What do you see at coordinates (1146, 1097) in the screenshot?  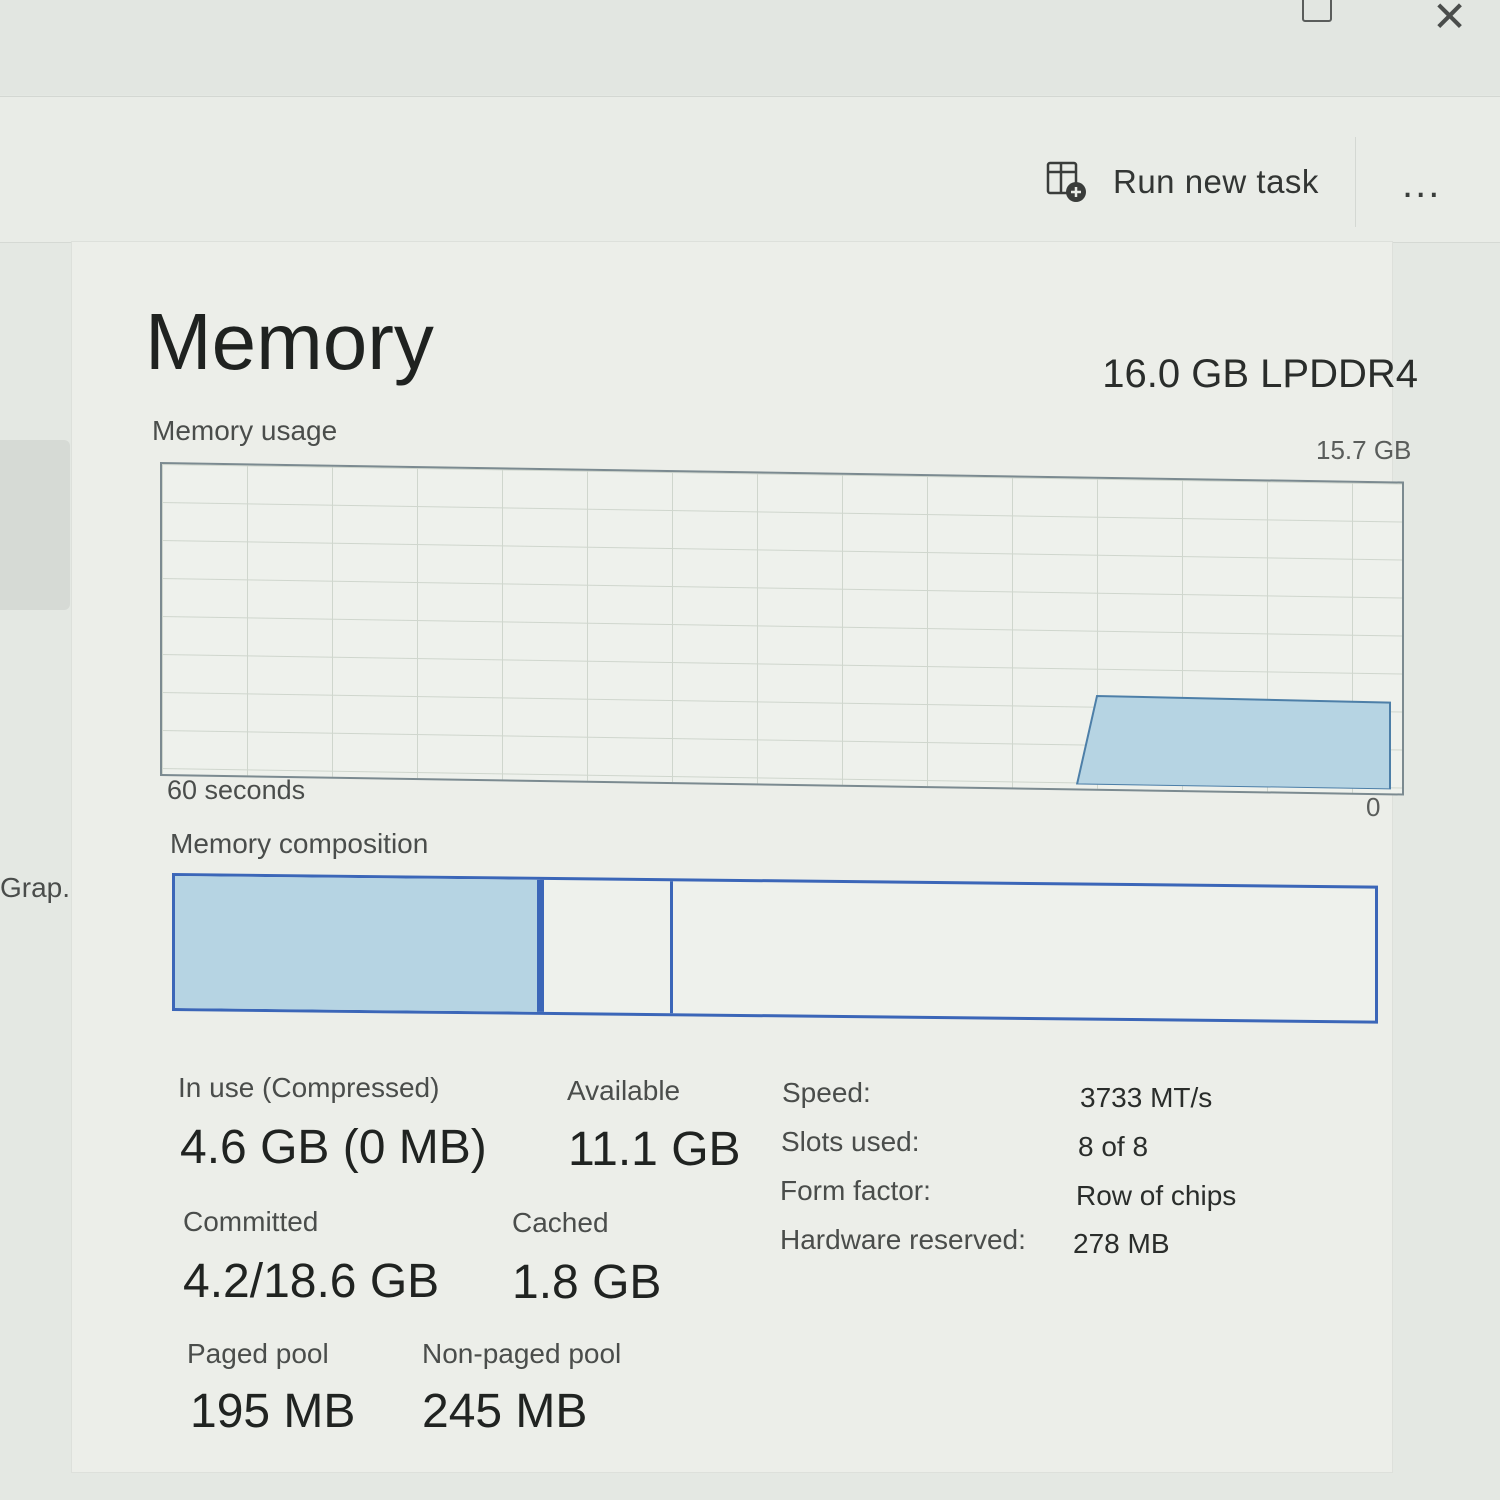 I see `speed-value: 3733 MT/s` at bounding box center [1146, 1097].